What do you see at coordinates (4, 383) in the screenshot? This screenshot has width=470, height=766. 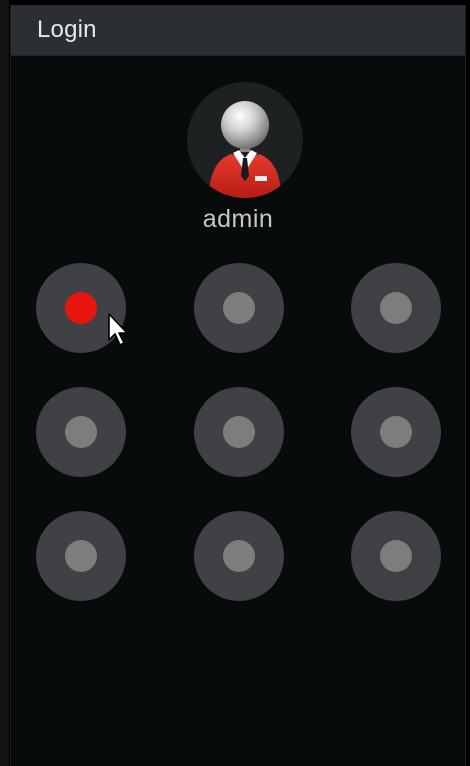 I see `window-left-edge` at bounding box center [4, 383].